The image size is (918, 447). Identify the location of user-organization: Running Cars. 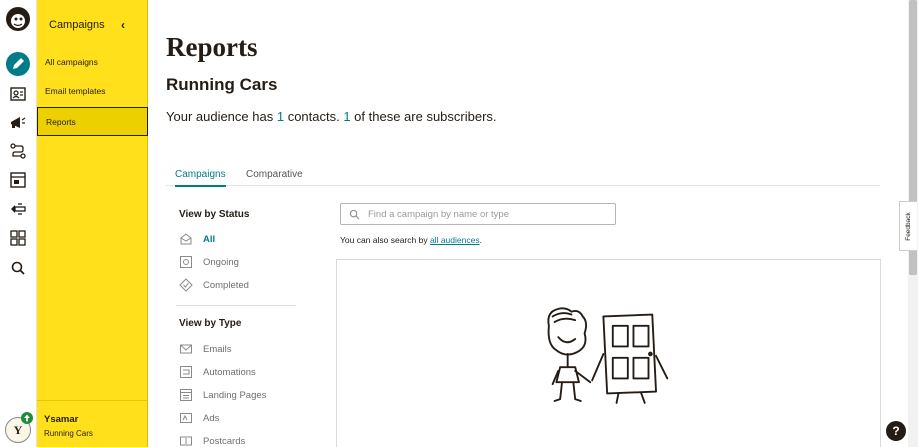
(68, 433).